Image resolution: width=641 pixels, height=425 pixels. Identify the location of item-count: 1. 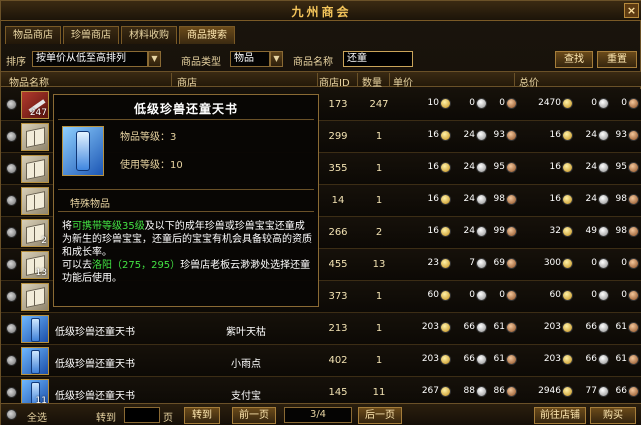
(379, 360).